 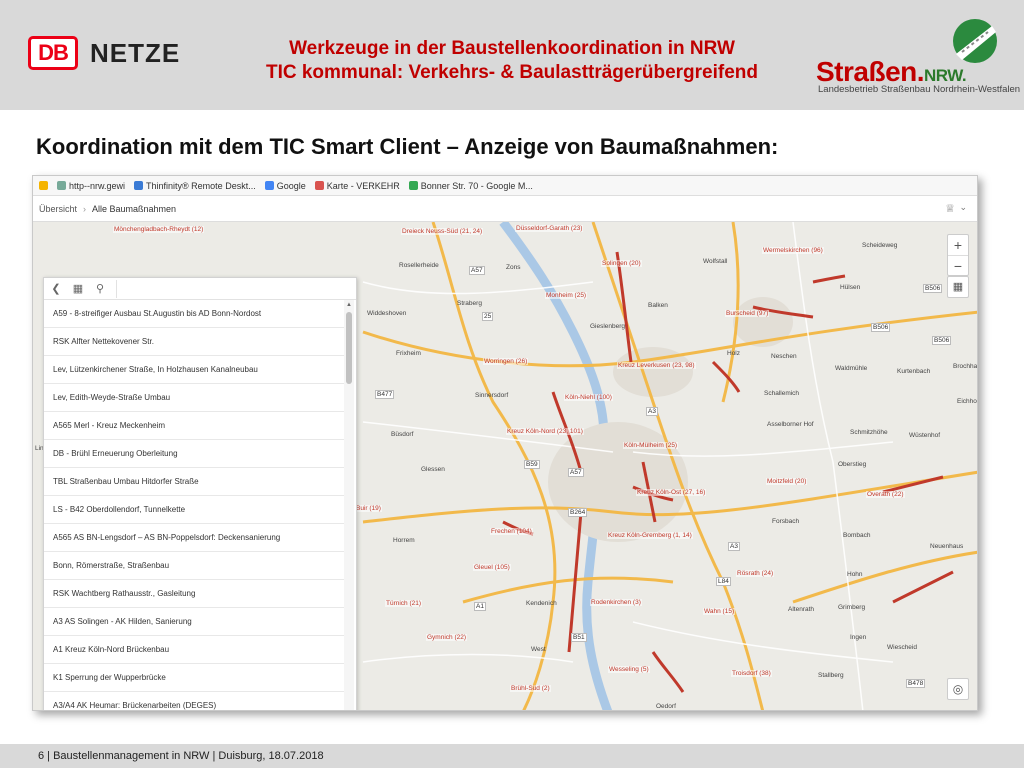 I want to click on place-label: Hohn, so click(x=855, y=574).